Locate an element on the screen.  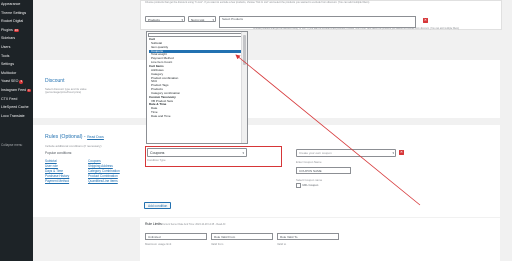
condition-type-hint: Condition Type is located at coordinates (156, 160).